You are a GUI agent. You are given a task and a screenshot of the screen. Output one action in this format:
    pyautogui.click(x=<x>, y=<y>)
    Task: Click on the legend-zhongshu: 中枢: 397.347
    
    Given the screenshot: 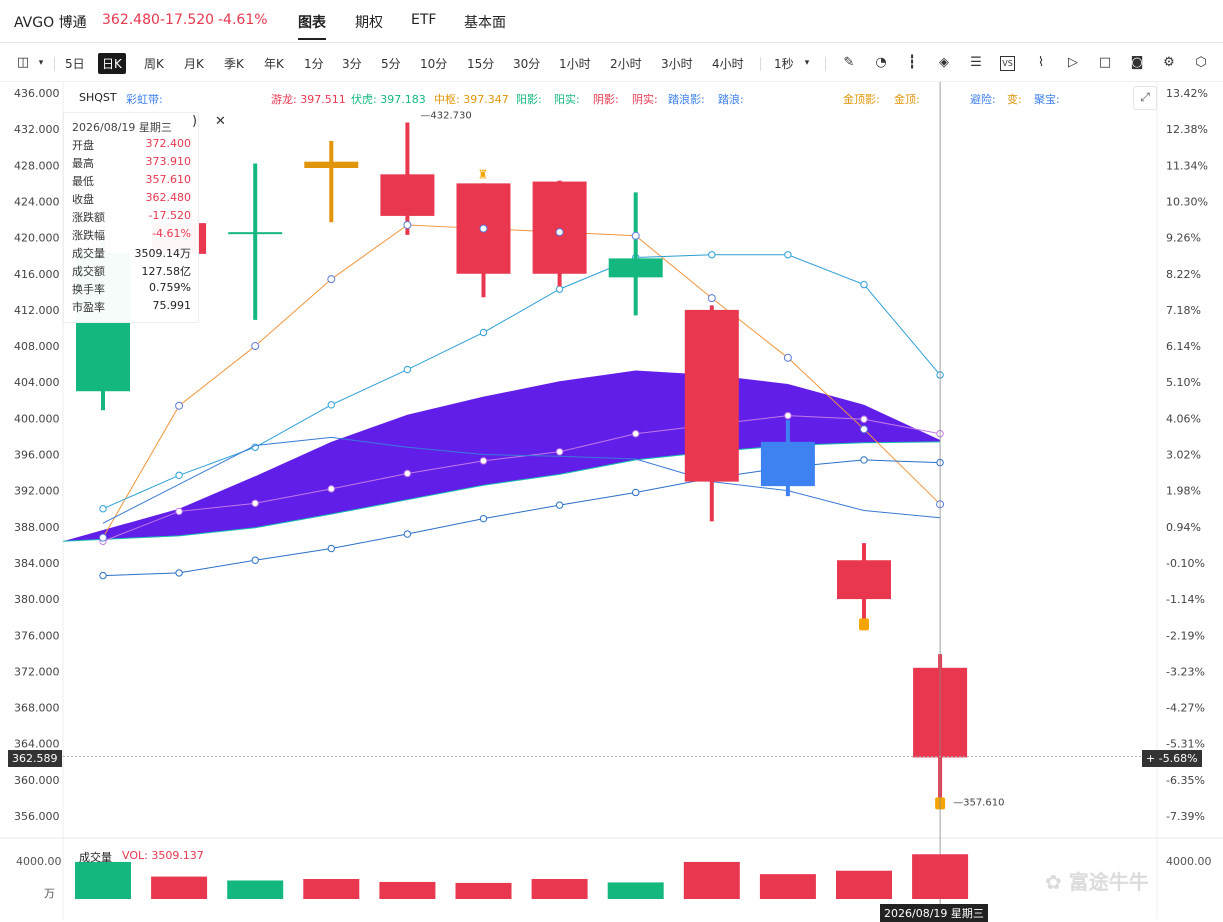 What is the action you would take?
    pyautogui.click(x=471, y=99)
    